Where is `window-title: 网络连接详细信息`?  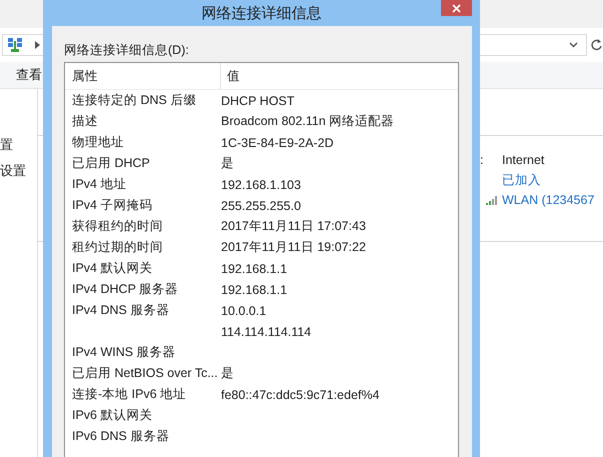
window-title: 网络连接详细信息 is located at coordinates (262, 13).